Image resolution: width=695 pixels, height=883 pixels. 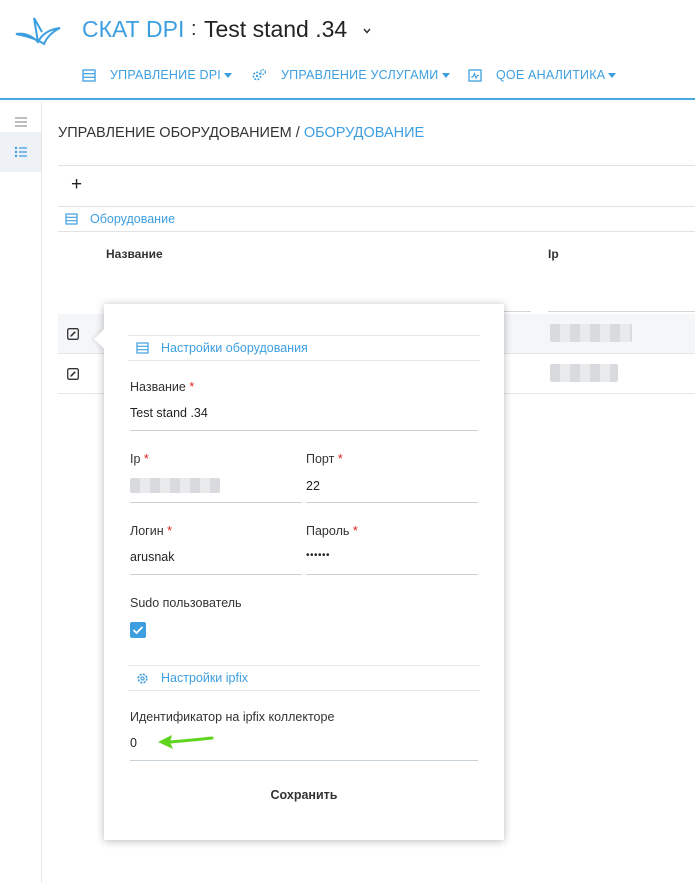 I want to click on login-field: arusnak, so click(x=152, y=557).